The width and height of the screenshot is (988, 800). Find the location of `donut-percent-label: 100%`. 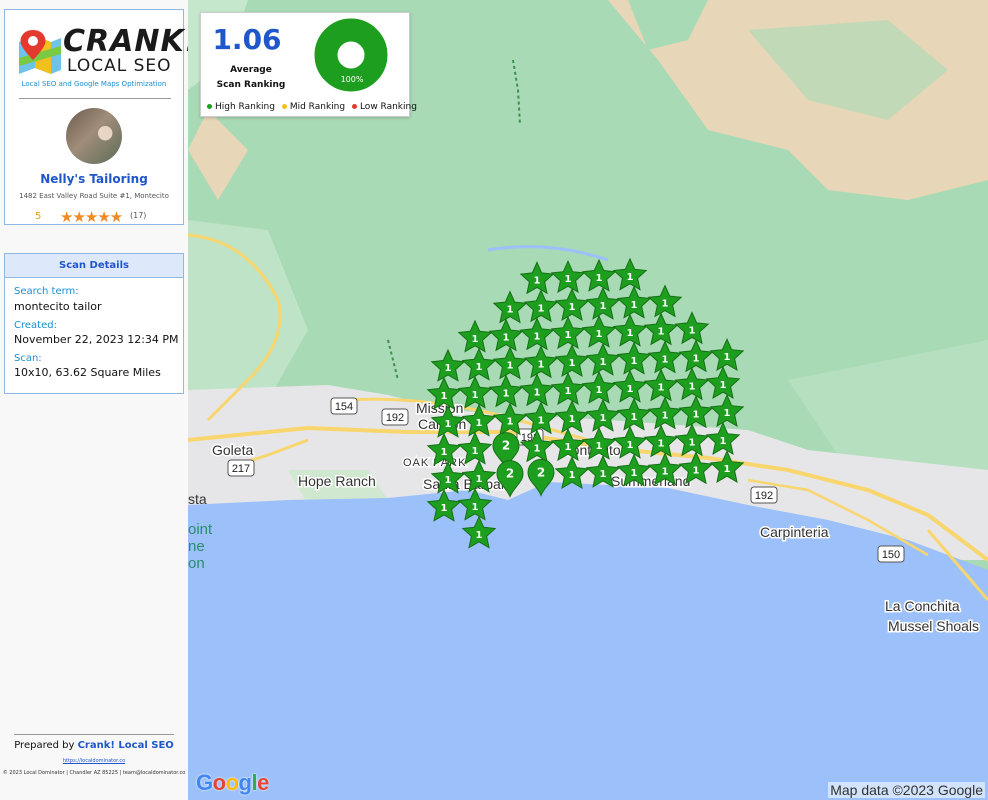

donut-percent-label: 100% is located at coordinates (352, 79).